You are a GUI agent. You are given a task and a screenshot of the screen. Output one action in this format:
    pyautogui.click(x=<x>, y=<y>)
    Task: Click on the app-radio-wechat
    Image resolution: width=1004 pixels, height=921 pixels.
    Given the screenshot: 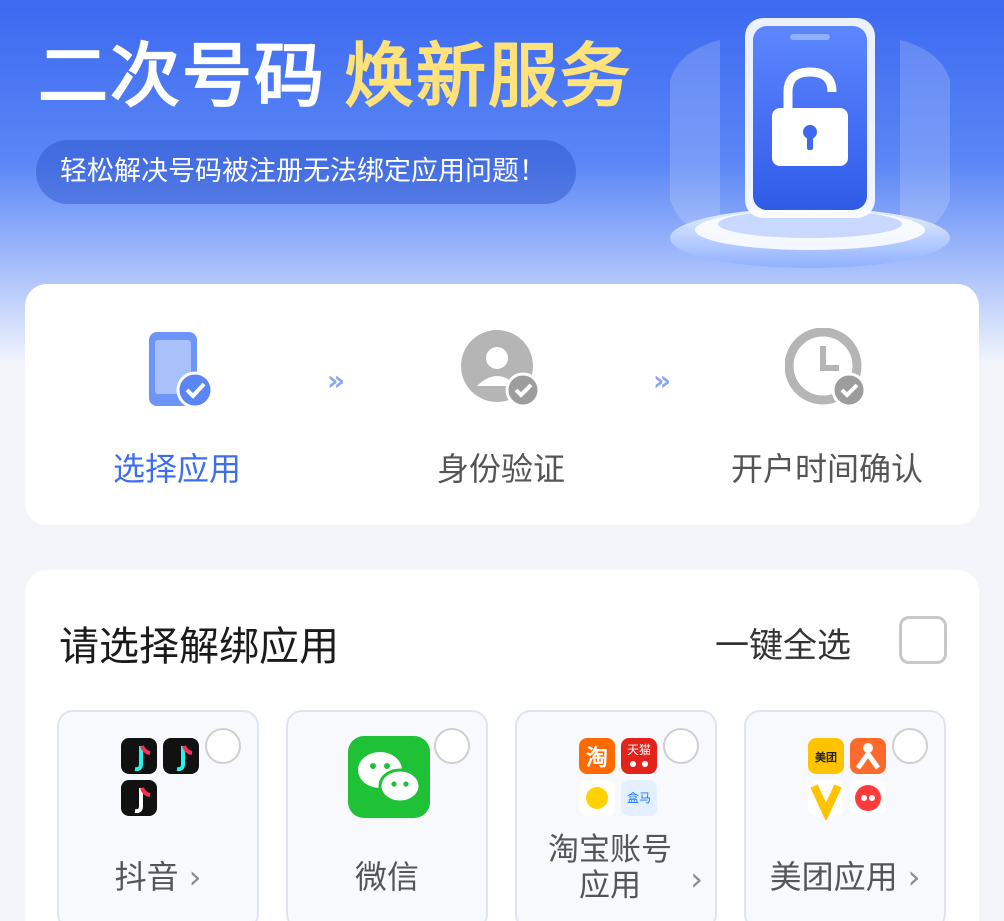 What is the action you would take?
    pyautogui.click(x=452, y=746)
    